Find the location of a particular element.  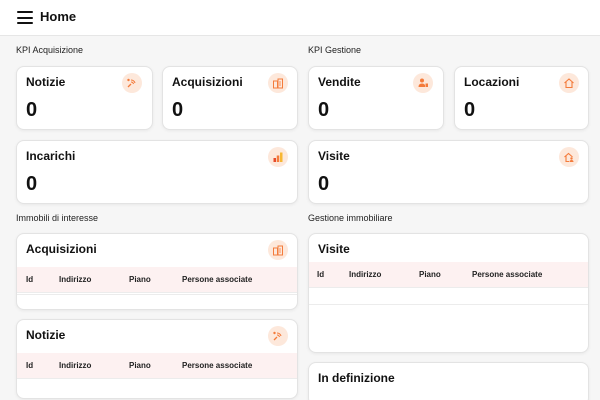

kpi-title: Incarichi is located at coordinates (51, 156).